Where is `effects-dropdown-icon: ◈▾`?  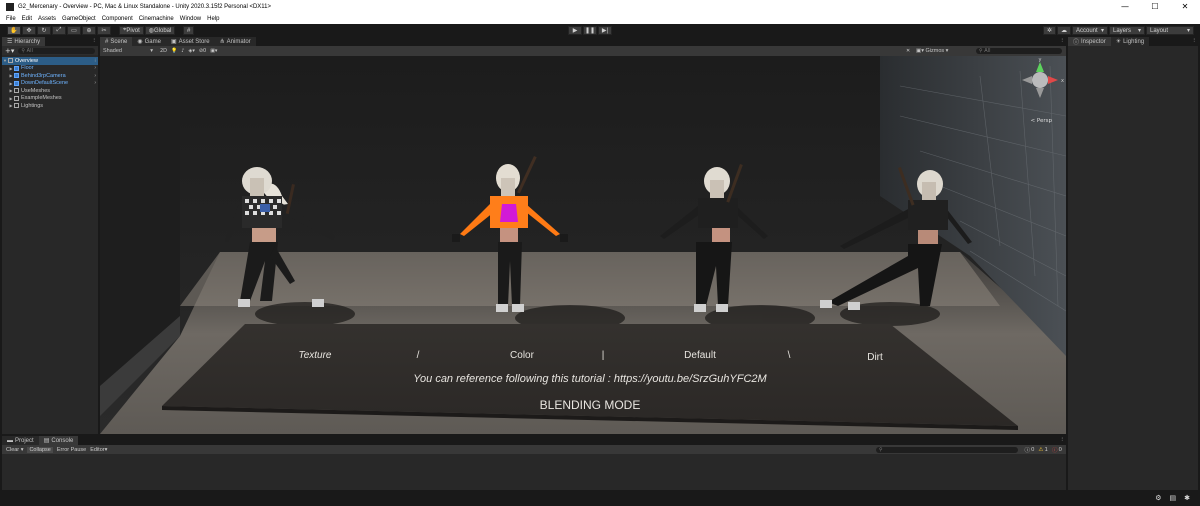 effects-dropdown-icon: ◈▾ is located at coordinates (191, 51).